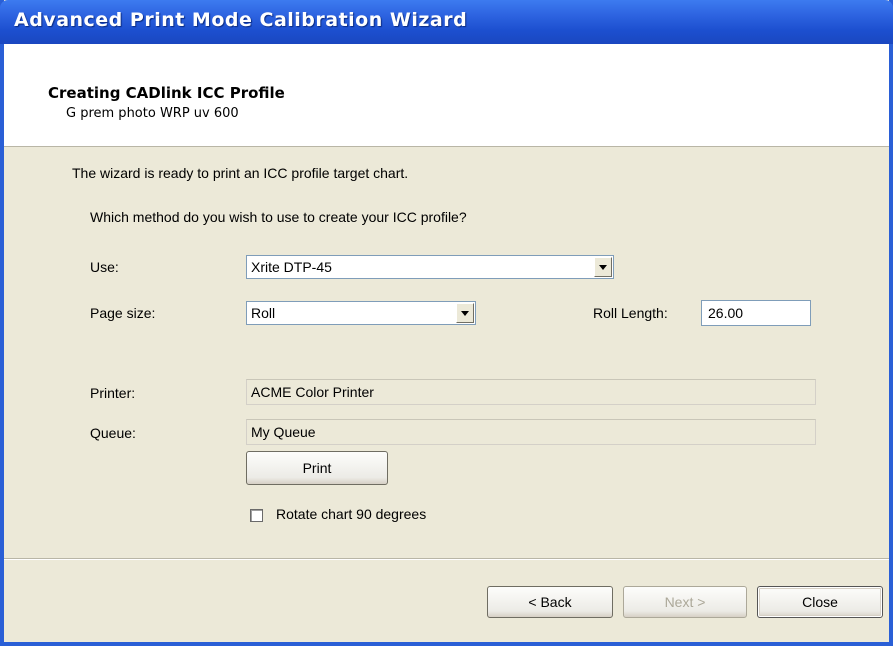 Image resolution: width=893 pixels, height=646 pixels. I want to click on queue-label: Queue:, so click(113, 433).